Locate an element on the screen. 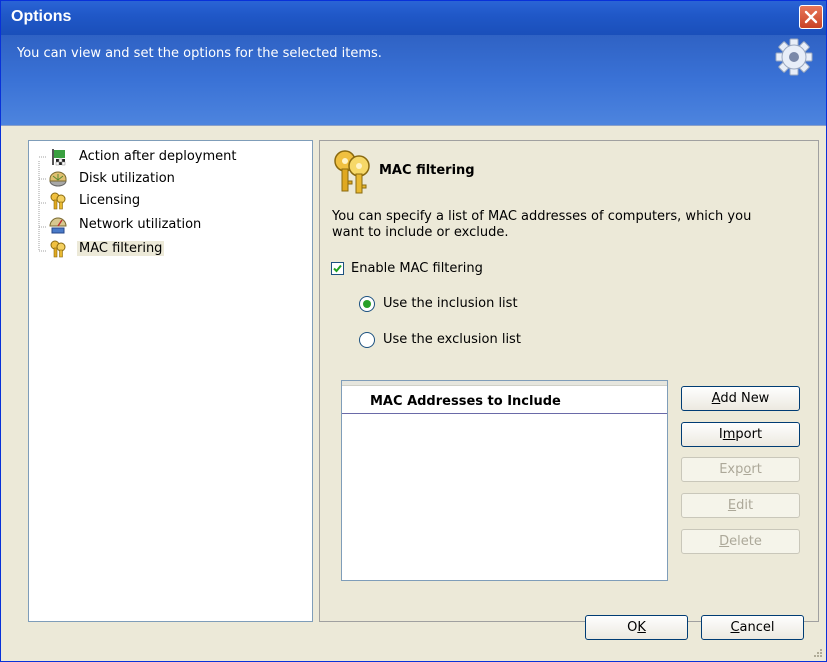 This screenshot has height=662, width=827. accelerator-key: C is located at coordinates (735, 627).